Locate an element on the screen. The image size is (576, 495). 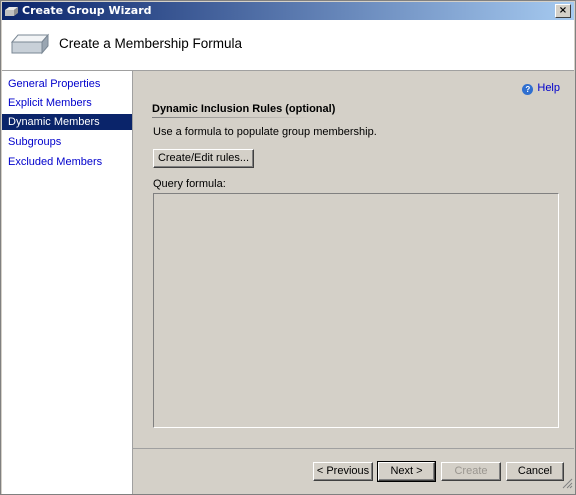
page-title: Create a Membership Formula is located at coordinates (151, 43).